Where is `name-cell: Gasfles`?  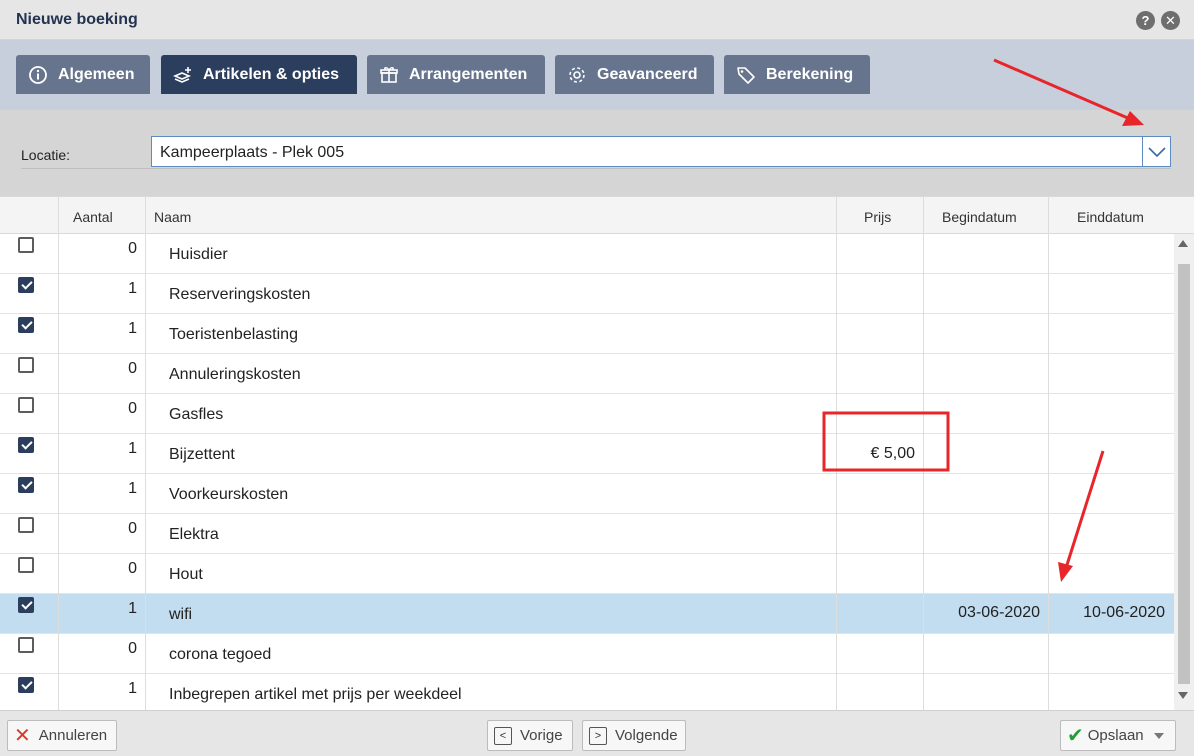
name-cell: Gasfles is located at coordinates (196, 414).